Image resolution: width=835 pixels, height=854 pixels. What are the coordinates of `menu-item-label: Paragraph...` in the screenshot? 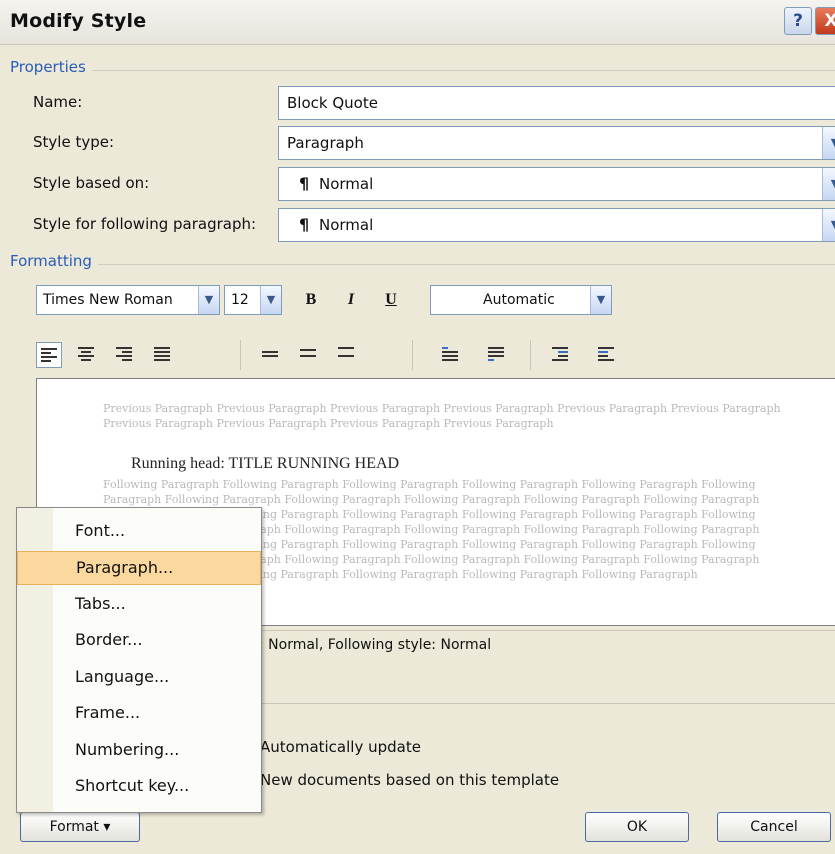 It's located at (125, 567).